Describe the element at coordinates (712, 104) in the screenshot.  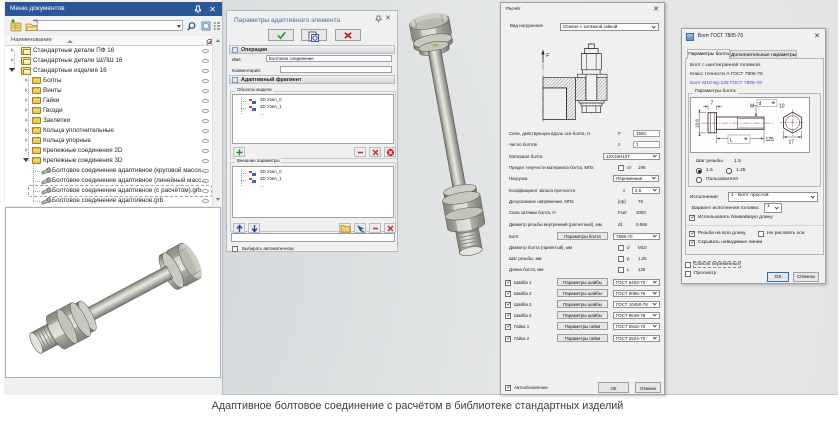
I see `svg-text: 7` at that location.